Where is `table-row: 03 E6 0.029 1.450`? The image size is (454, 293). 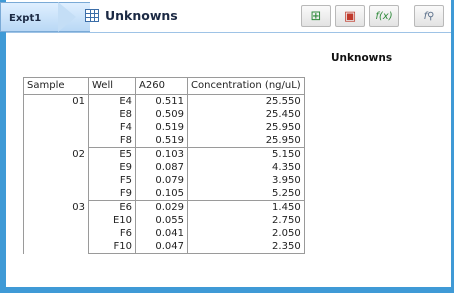 table-row: 03 E6 0.029 1.450 is located at coordinates (164, 227).